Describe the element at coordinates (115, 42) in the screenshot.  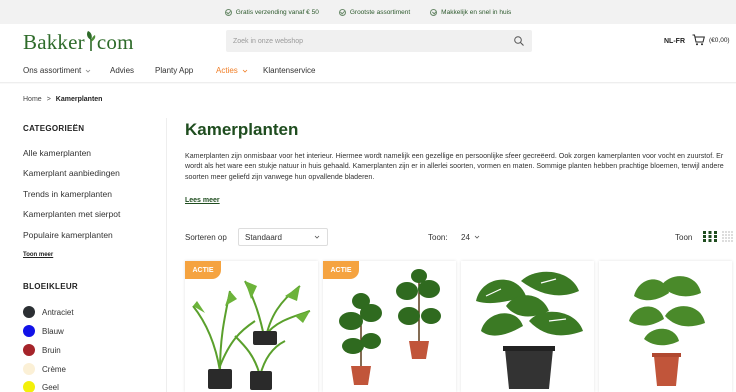
I see `logo-text-right: com` at that location.